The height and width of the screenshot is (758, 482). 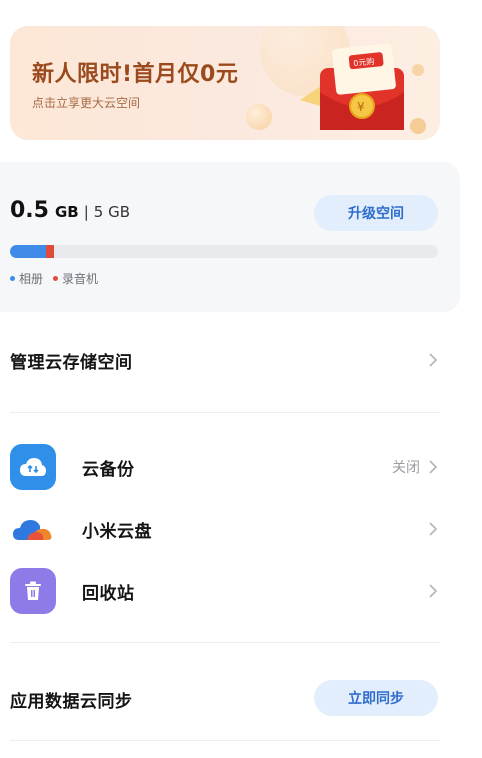 I want to click on storage-total: 5 GB, so click(x=112, y=212).